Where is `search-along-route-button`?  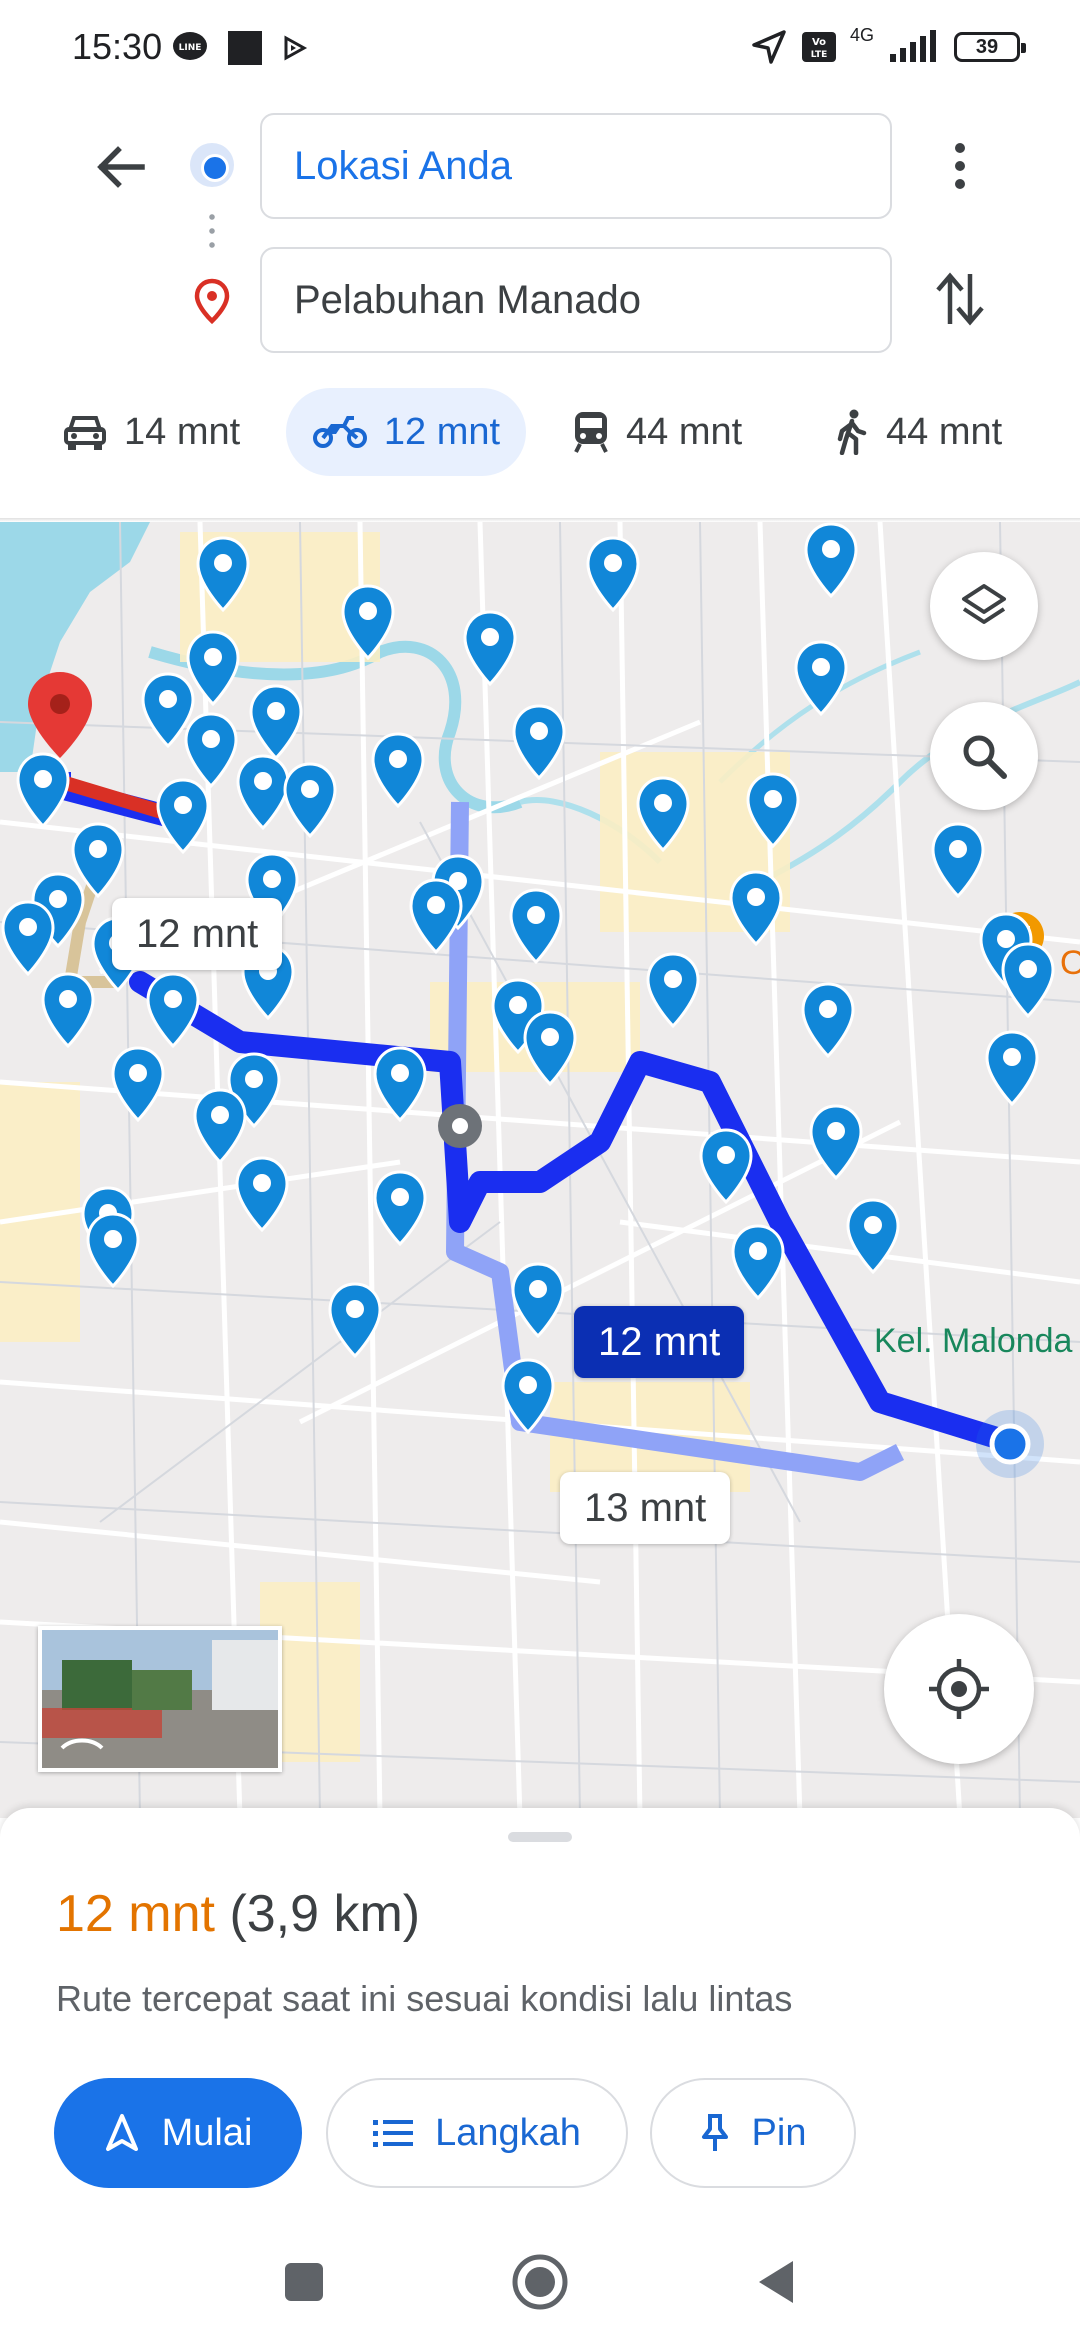
search-along-route-button is located at coordinates (984, 756).